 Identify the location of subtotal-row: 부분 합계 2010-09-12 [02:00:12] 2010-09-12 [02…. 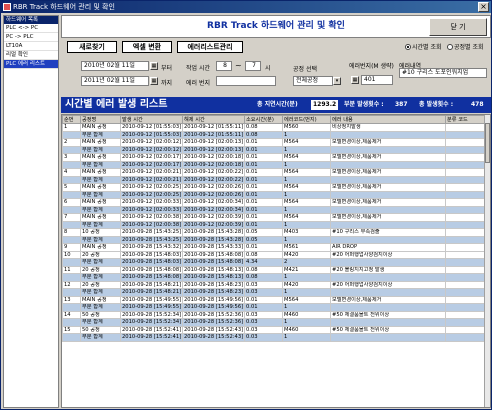
(274, 149).